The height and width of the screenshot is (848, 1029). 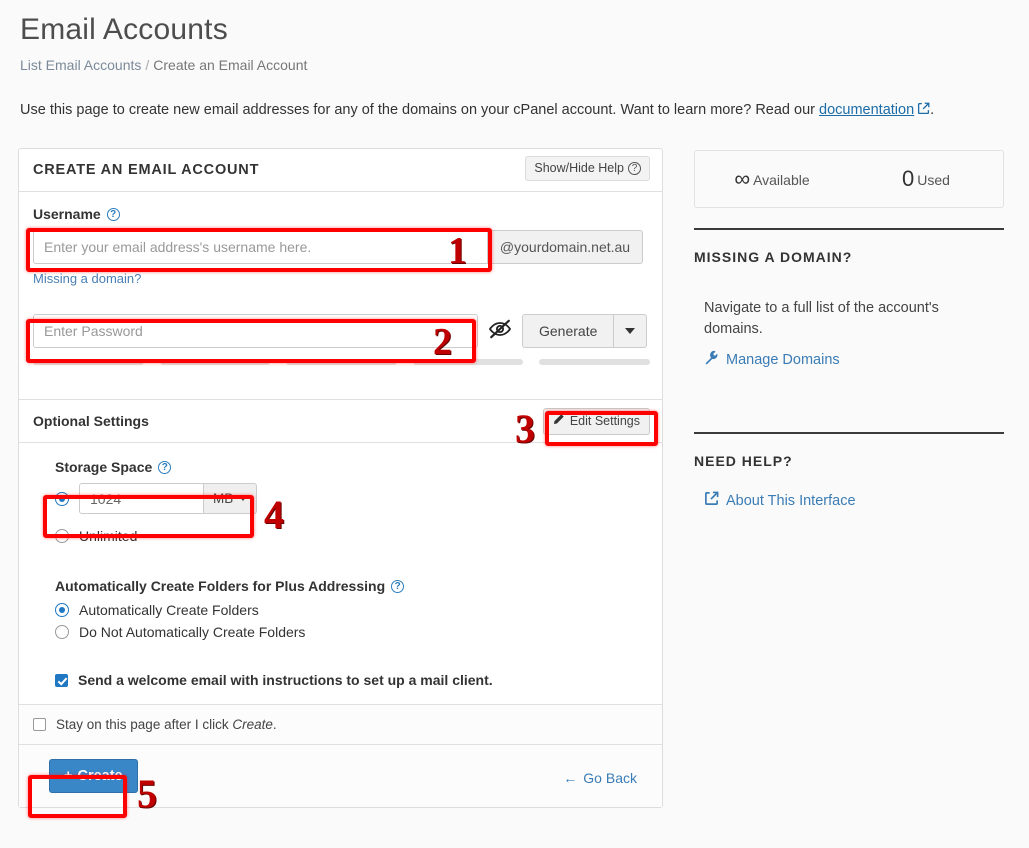 What do you see at coordinates (340, 776) in the screenshot?
I see `panel-footer: + Create ← Go Back` at bounding box center [340, 776].